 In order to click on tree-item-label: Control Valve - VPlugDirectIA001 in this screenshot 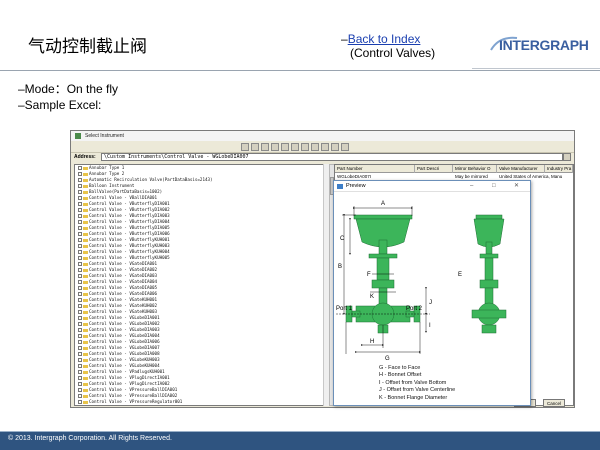, I will do `click(129, 377)`.